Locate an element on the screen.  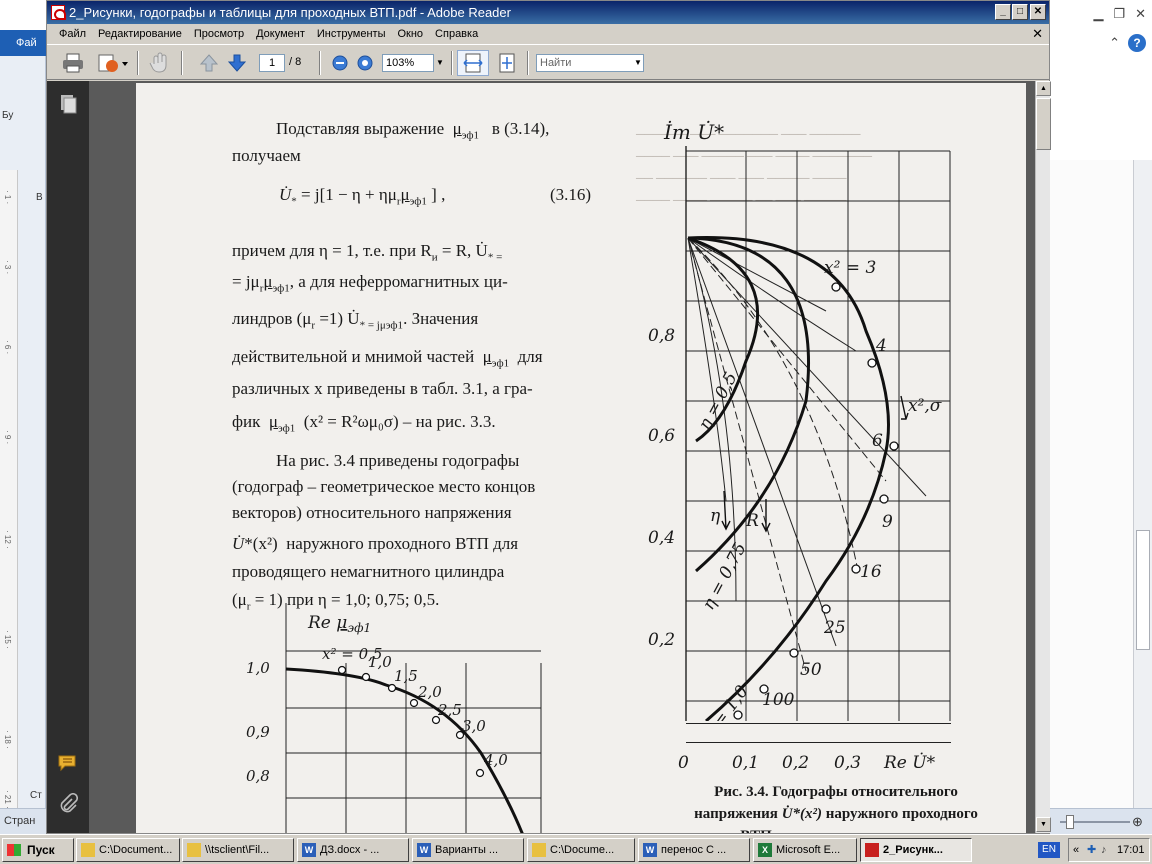
document-scroll-thumb is located at coordinates (1043, 124).